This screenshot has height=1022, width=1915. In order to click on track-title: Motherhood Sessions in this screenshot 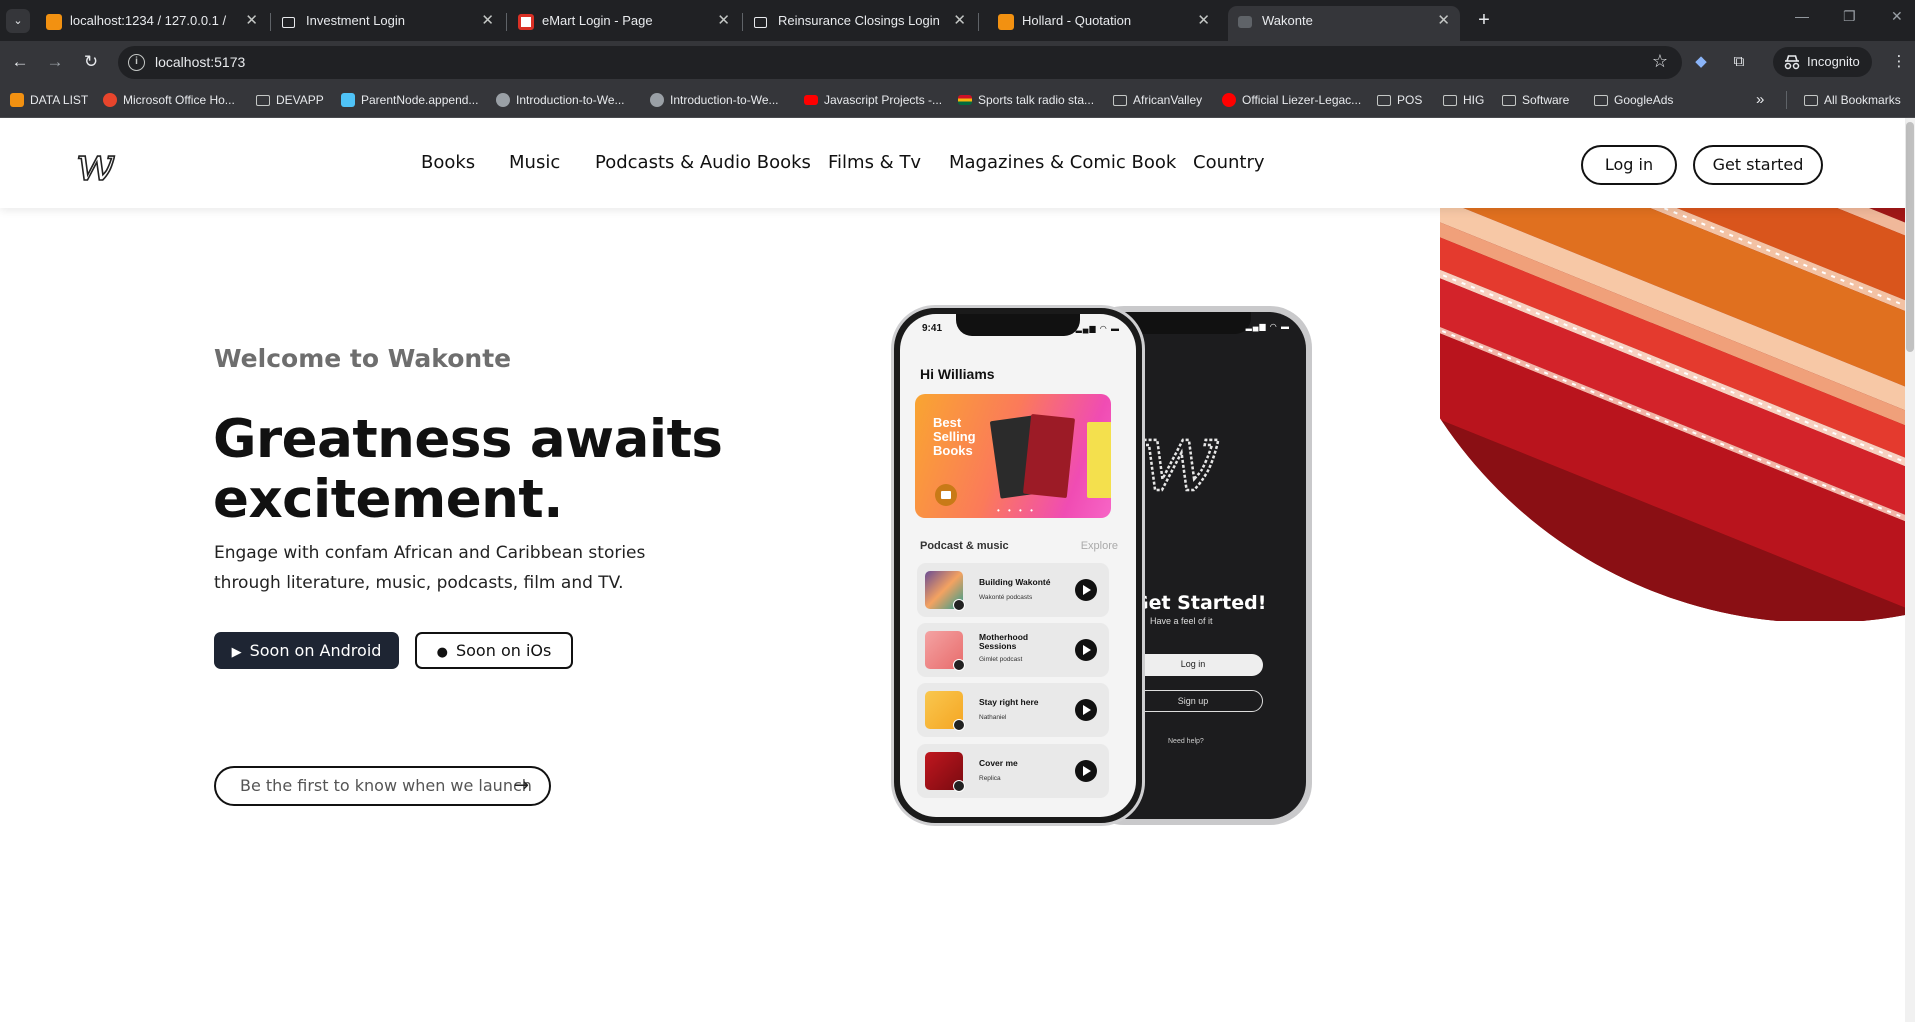, I will do `click(1004, 641)`.